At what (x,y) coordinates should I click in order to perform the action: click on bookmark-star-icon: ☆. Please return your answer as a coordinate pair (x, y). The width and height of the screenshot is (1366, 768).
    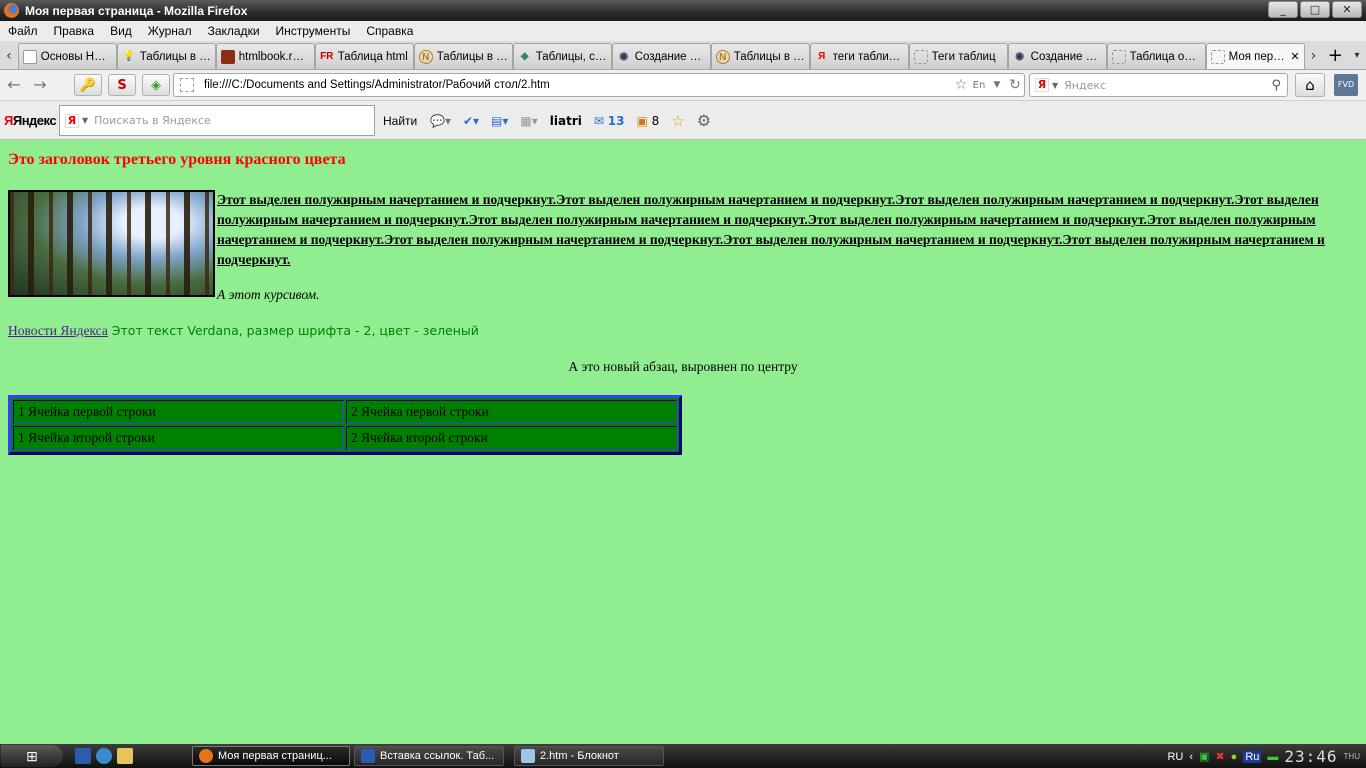
    Looking at the image, I should click on (961, 85).